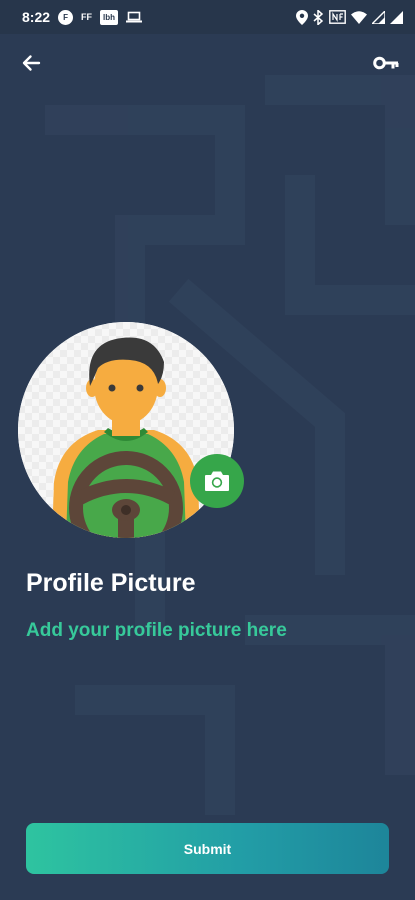  What do you see at coordinates (66, 17) in the screenshot?
I see `notification-f-icon: F` at bounding box center [66, 17].